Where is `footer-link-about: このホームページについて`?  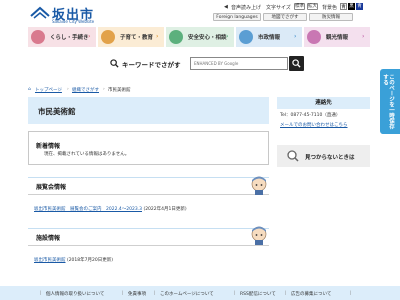 footer-link-about: このホームページについて is located at coordinates (187, 294).